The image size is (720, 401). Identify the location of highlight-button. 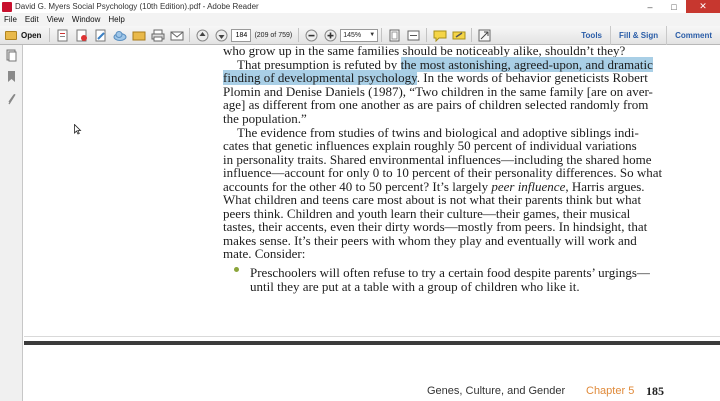
(458, 35).